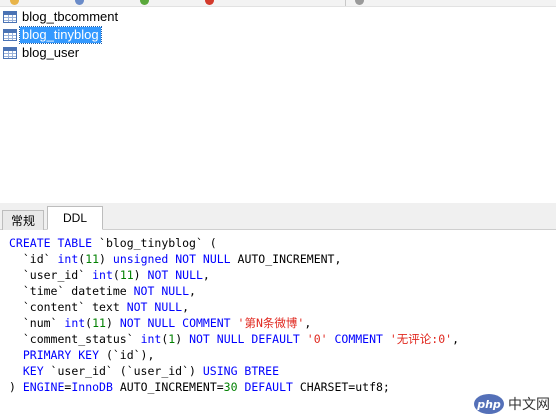 The width and height of the screenshot is (556, 418). Describe the element at coordinates (345, 3) in the screenshot. I see `toolbar-separator` at that location.